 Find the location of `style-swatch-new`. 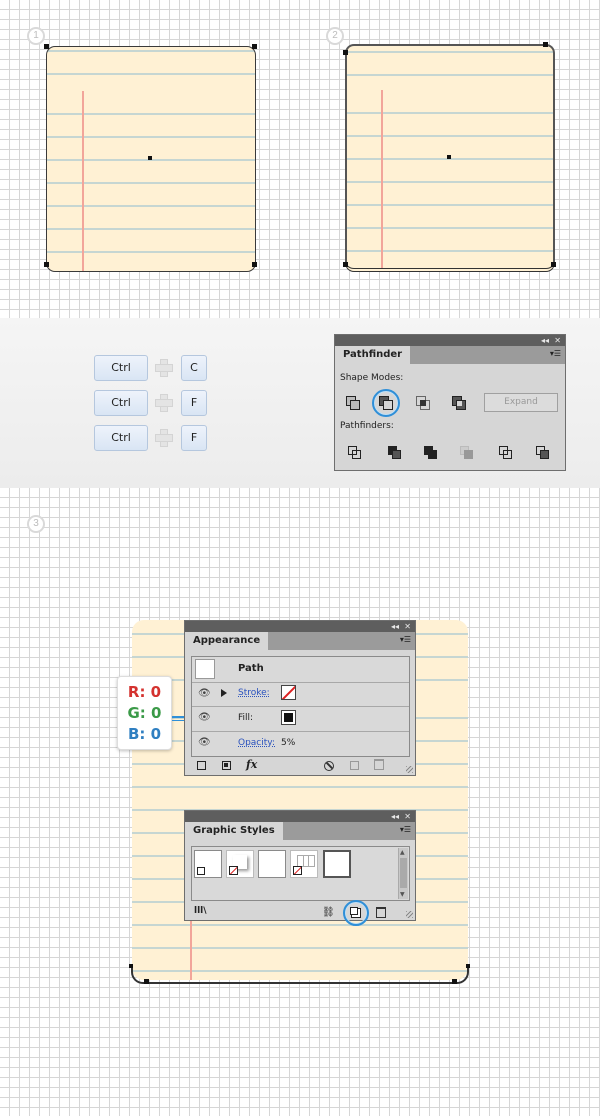

style-swatch-new is located at coordinates (337, 864).